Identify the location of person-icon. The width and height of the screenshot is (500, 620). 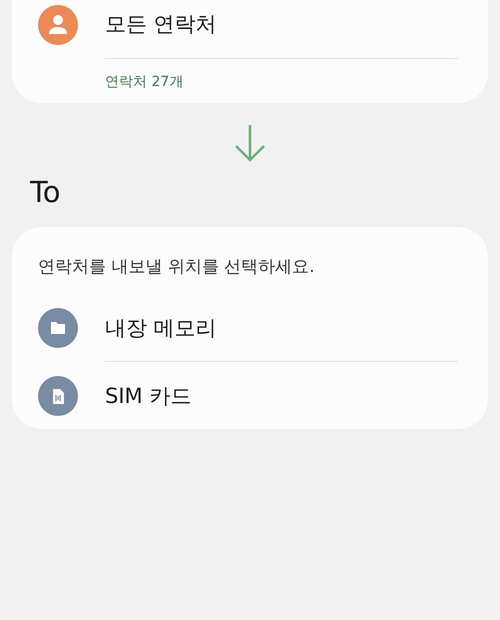
(58, 24).